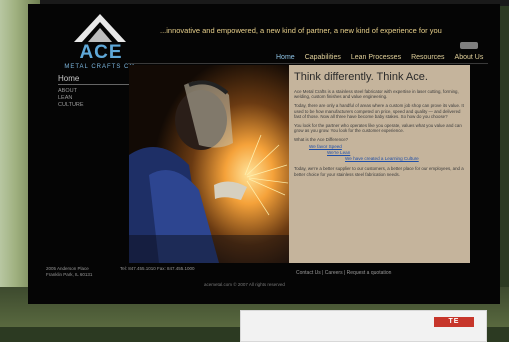 This screenshot has width=509, height=342. What do you see at coordinates (454, 322) in the screenshot?
I see `card-logo: TE` at bounding box center [454, 322].